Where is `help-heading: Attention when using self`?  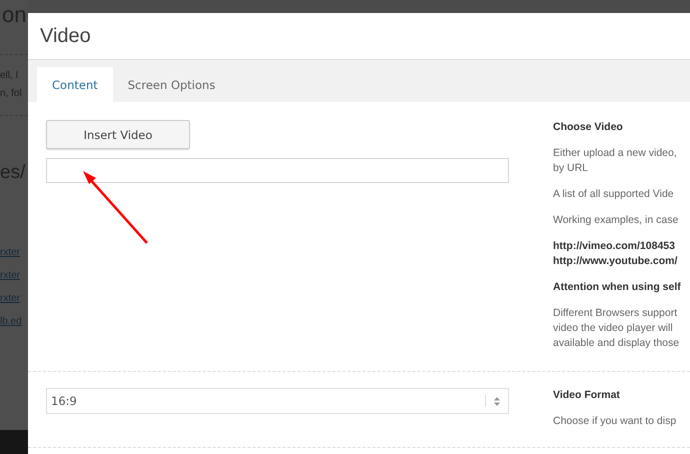 help-heading: Attention when using self is located at coordinates (617, 287).